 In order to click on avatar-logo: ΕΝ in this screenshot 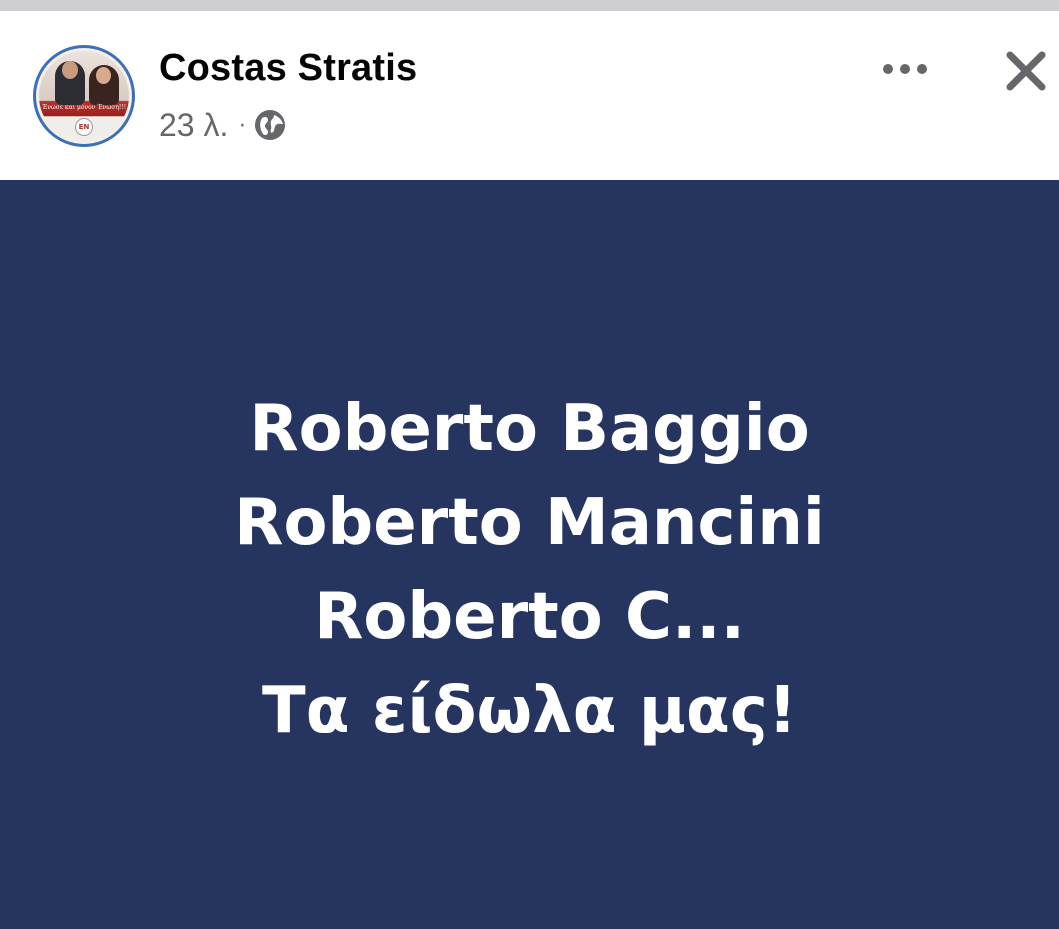, I will do `click(84, 127)`.